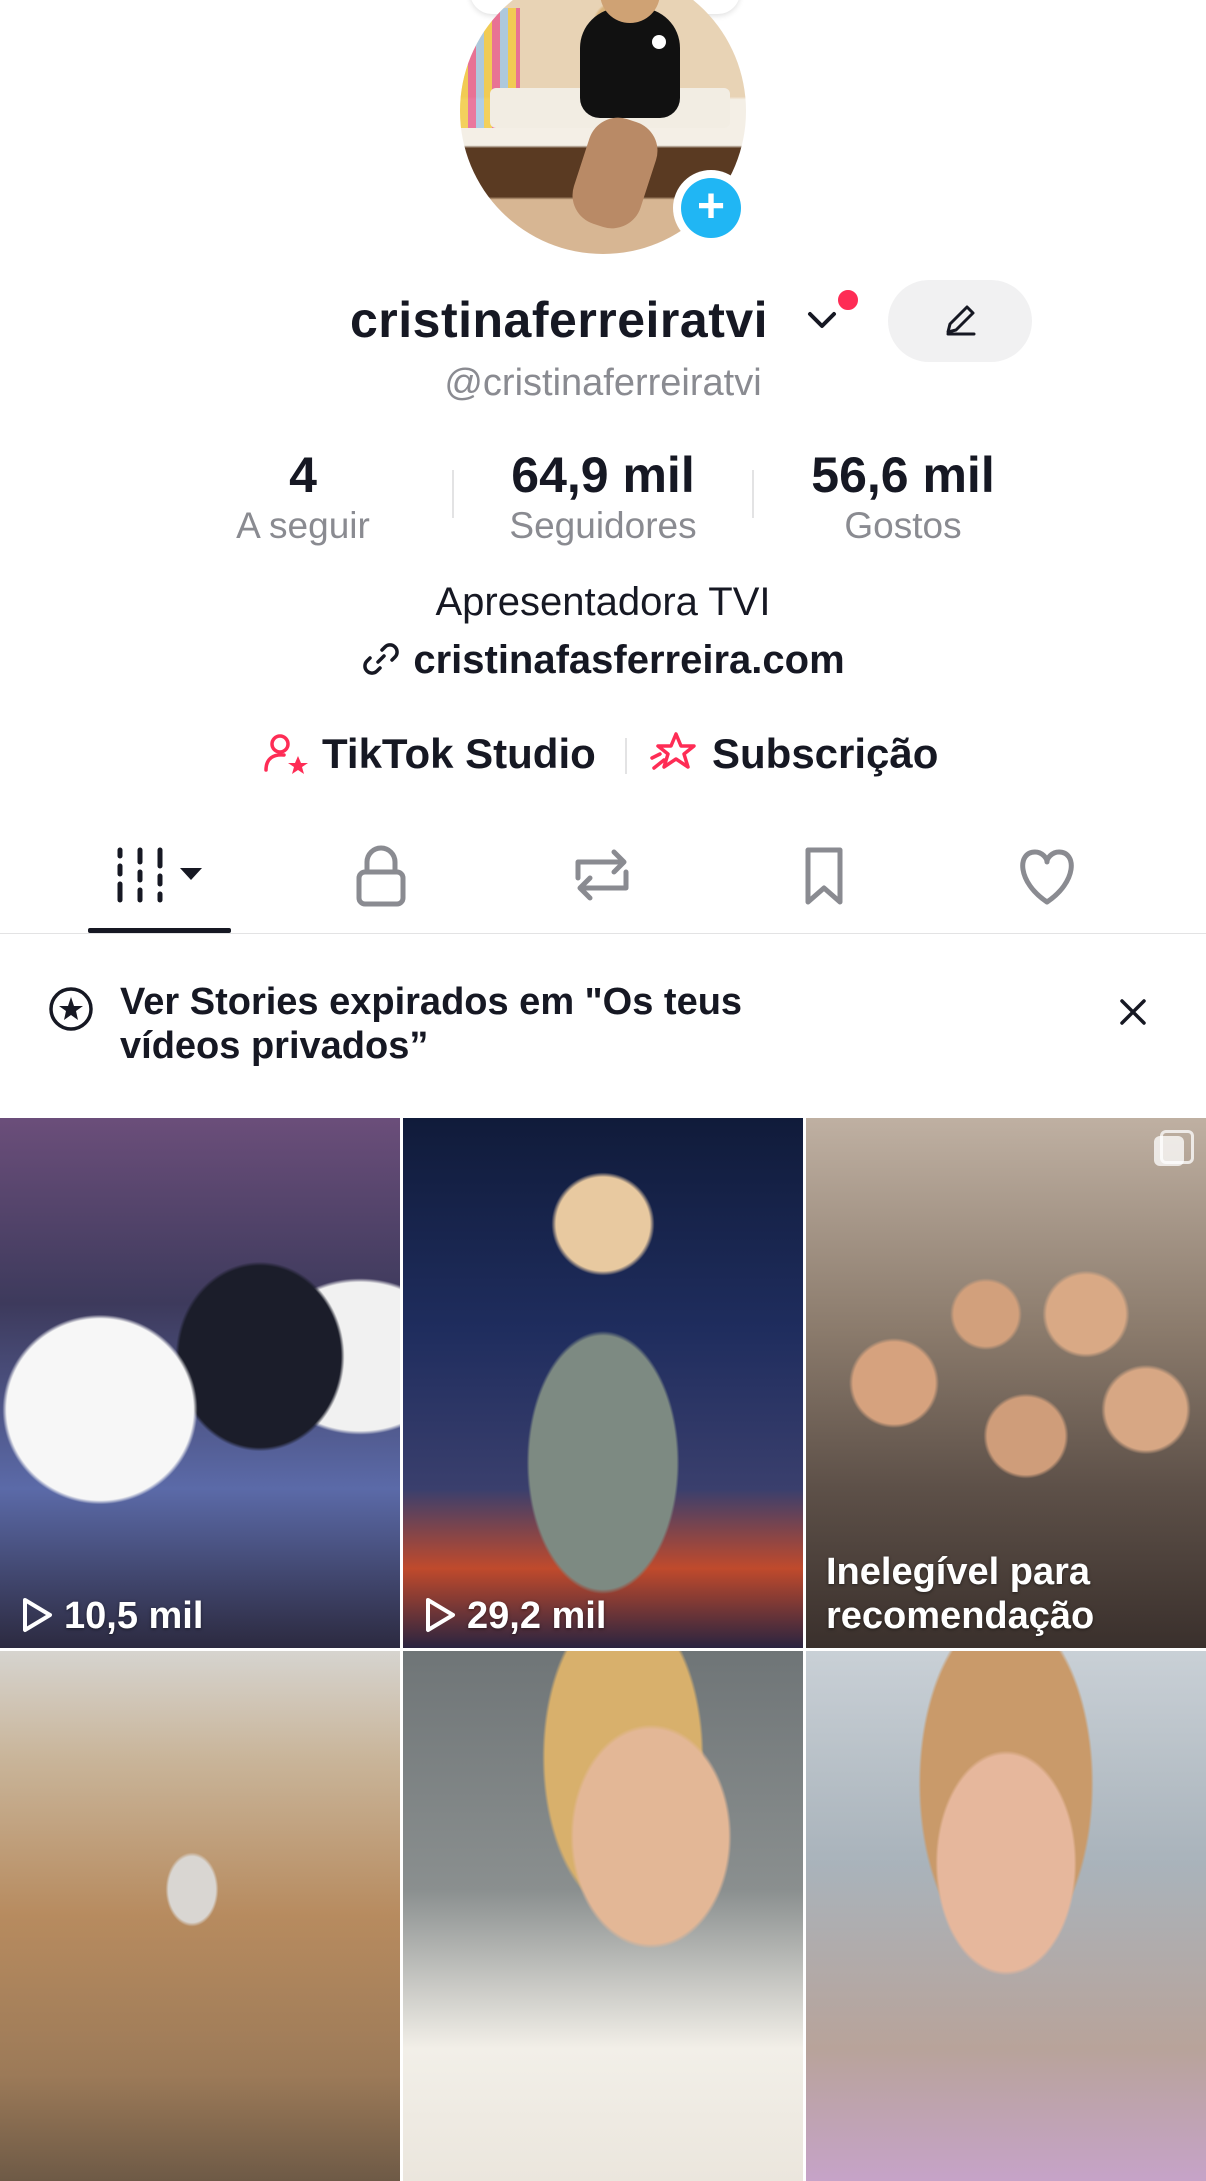 This screenshot has width=1206, height=2181. Describe the element at coordinates (822, 320) in the screenshot. I see `chevron-down-icon` at that location.